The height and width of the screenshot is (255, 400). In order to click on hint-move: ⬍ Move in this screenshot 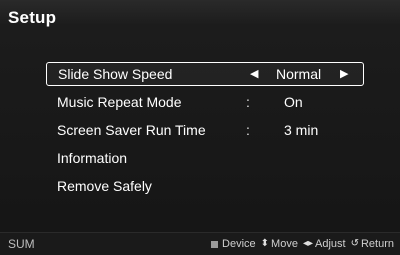, I will do `click(279, 244)`.